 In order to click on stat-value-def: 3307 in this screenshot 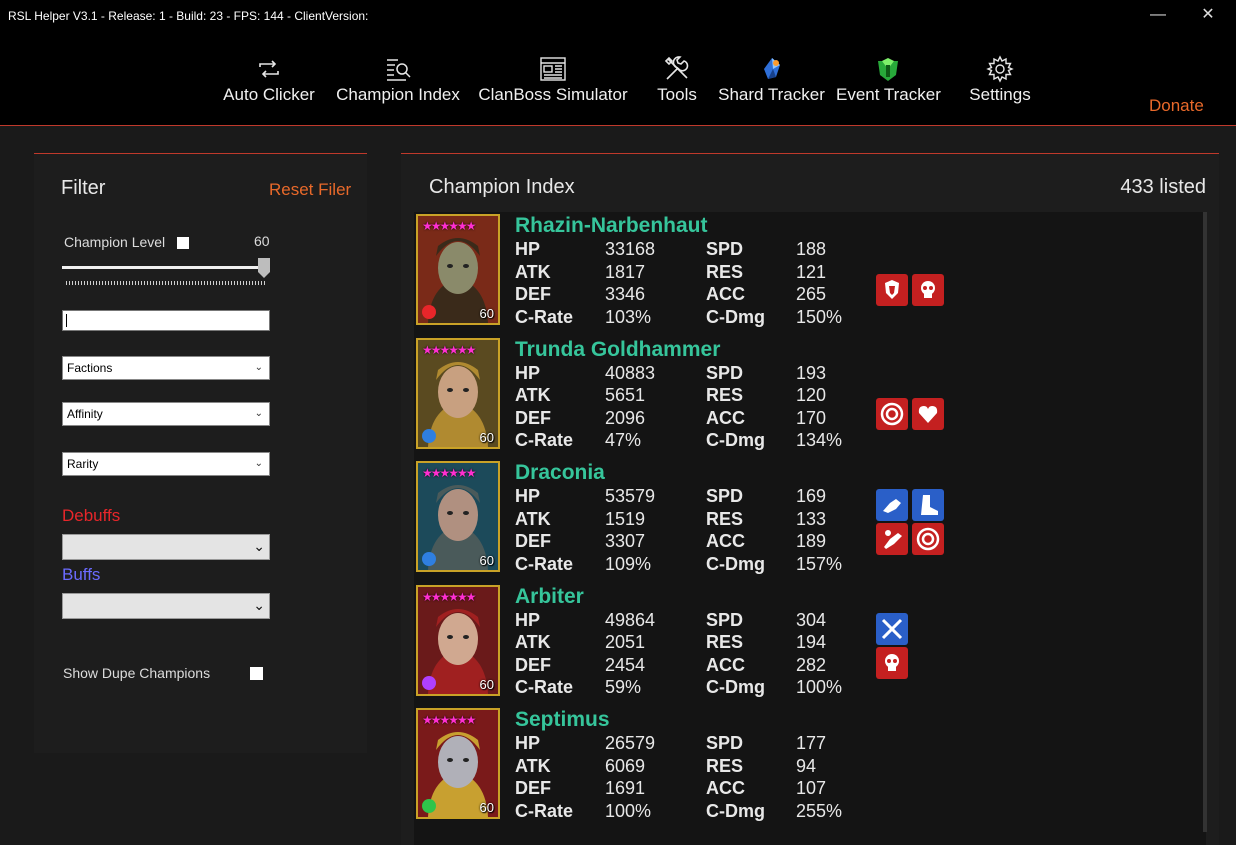, I will do `click(625, 541)`.